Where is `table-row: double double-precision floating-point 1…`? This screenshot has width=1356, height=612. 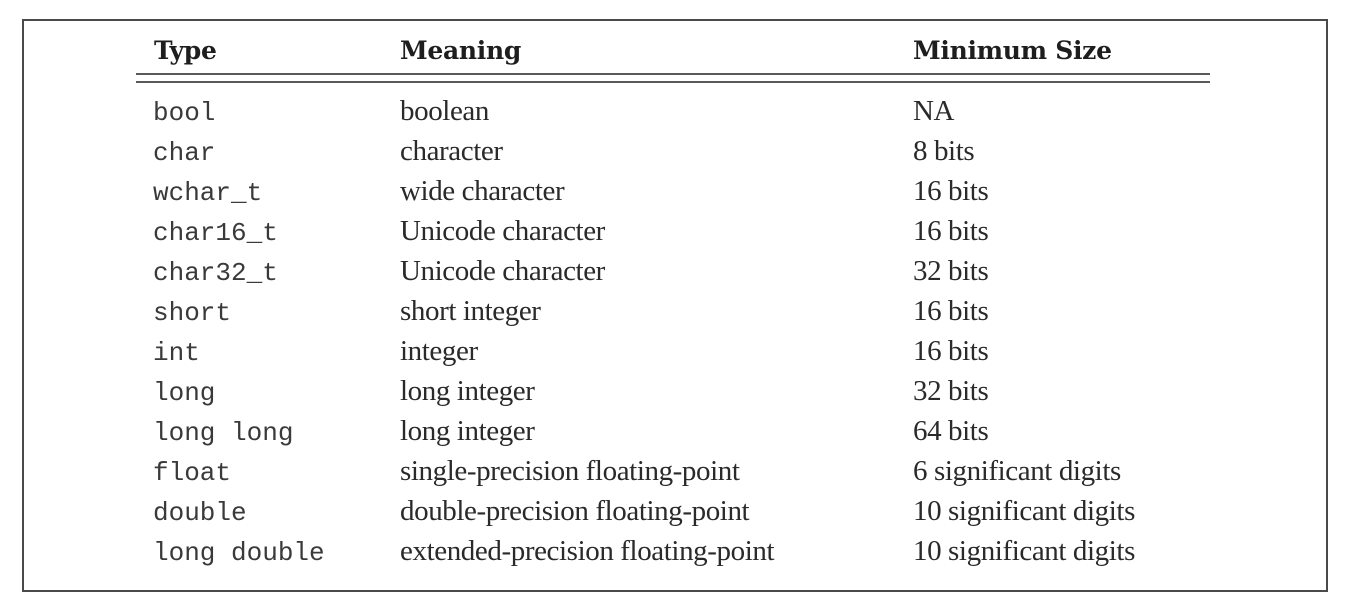
table-row: double double-precision floating-point 1… is located at coordinates (673, 514).